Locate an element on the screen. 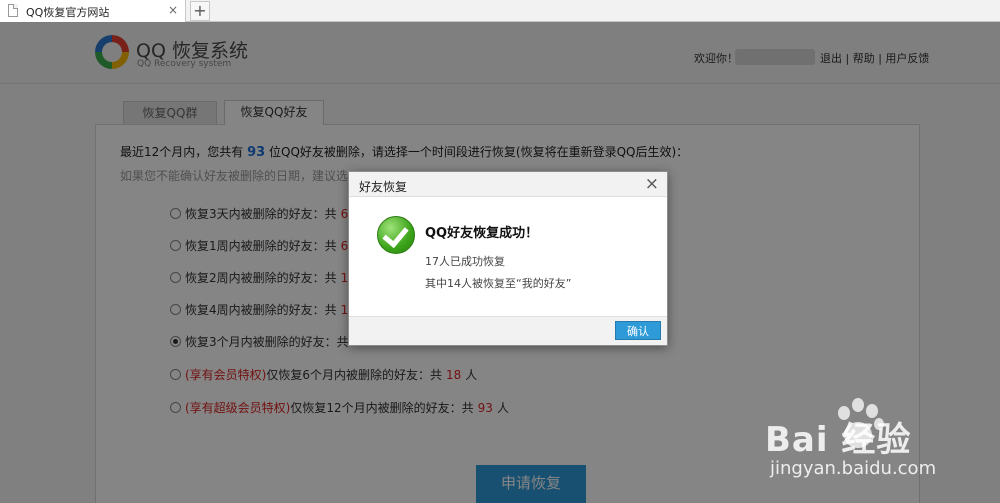 Image resolution: width=1000 pixels, height=503 pixels. page-icon is located at coordinates (13, 10).